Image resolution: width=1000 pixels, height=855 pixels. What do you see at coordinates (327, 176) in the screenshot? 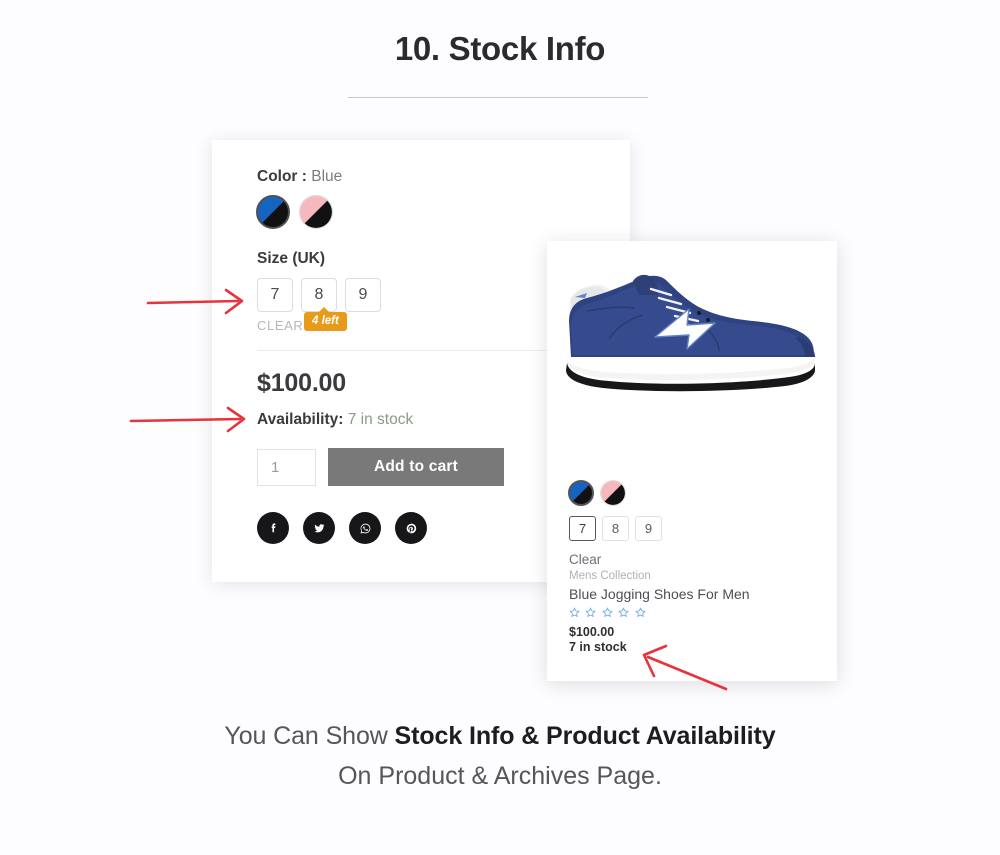
I see `color-selected-value: Blue` at bounding box center [327, 176].